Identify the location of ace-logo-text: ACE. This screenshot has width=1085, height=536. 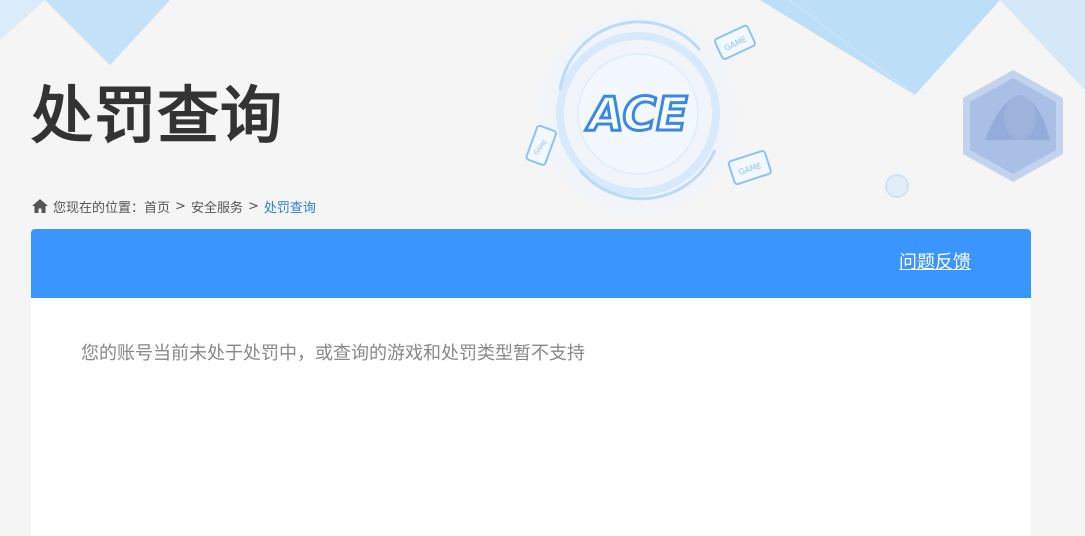
(636, 114).